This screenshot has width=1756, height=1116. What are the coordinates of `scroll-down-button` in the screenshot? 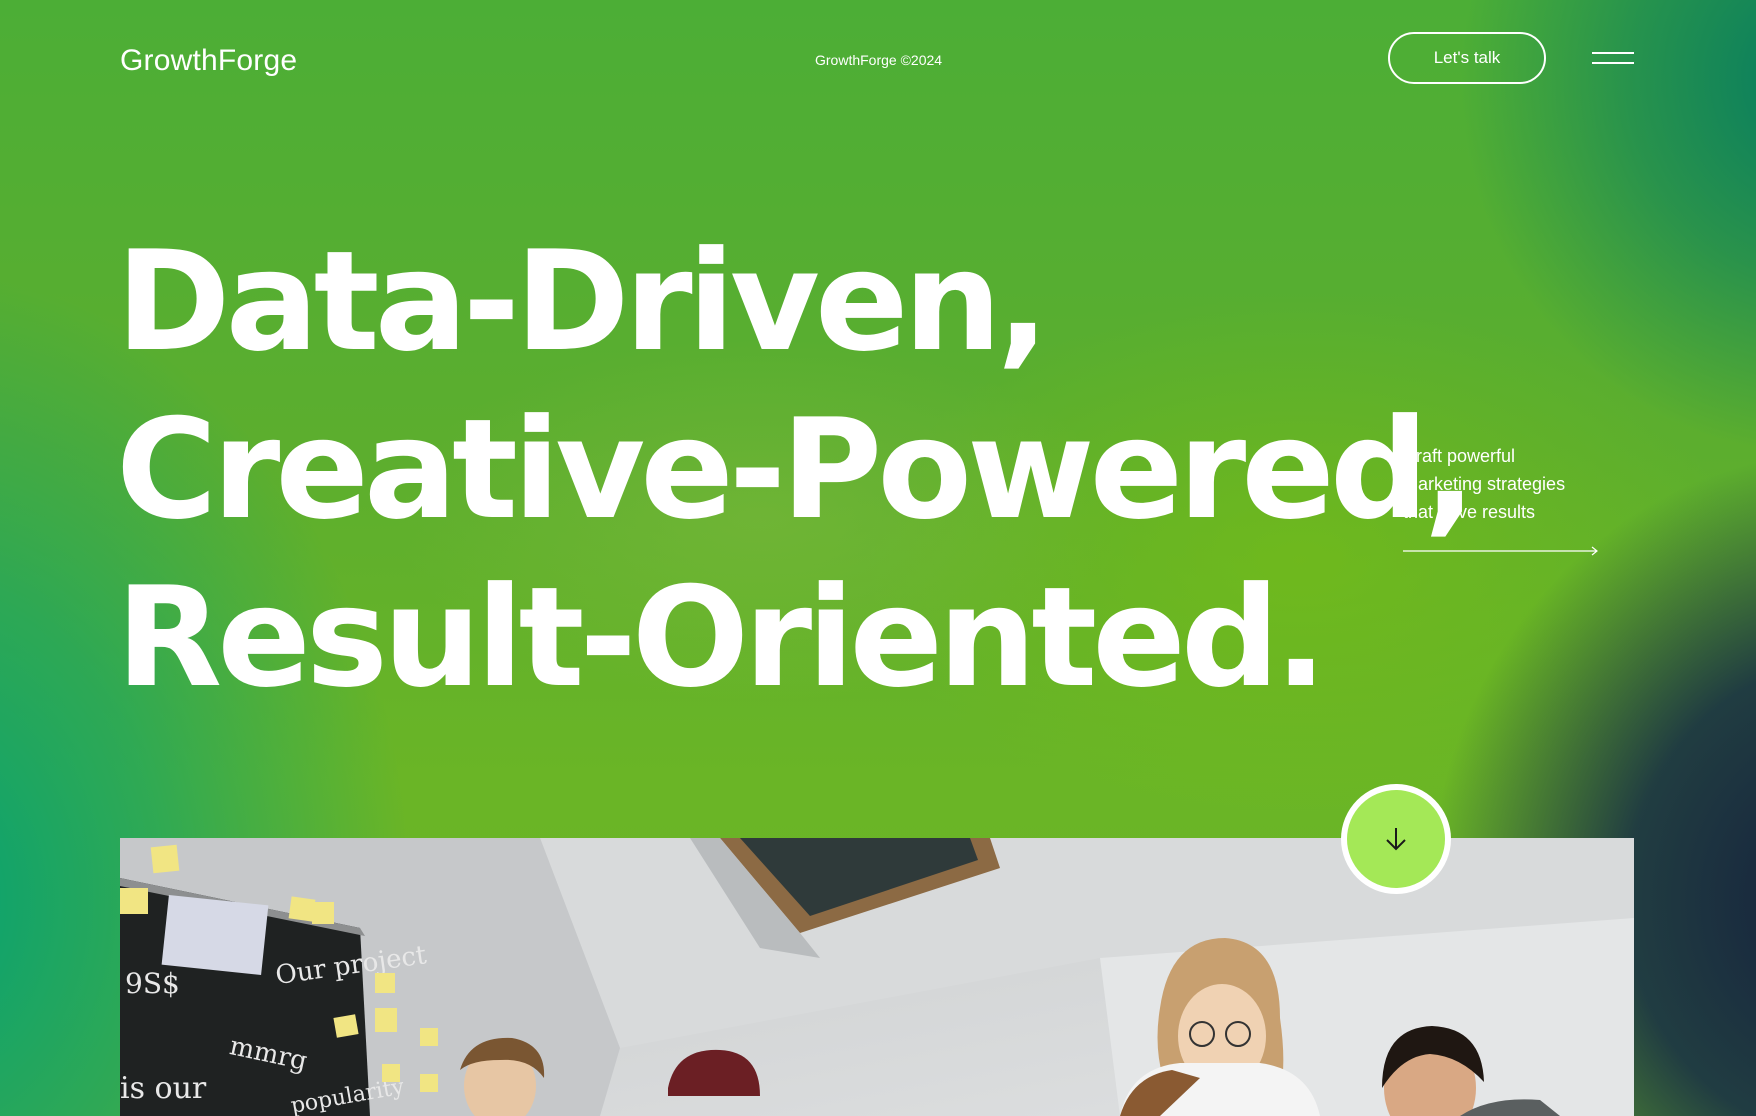 It's located at (1396, 839).